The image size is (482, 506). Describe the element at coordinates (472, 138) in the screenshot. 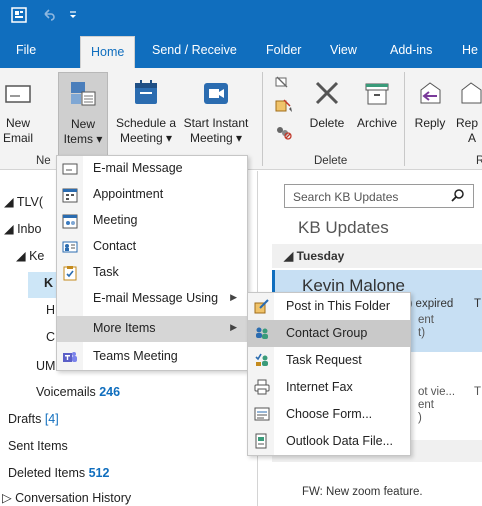

I see `reply-all-label-2: A` at that location.